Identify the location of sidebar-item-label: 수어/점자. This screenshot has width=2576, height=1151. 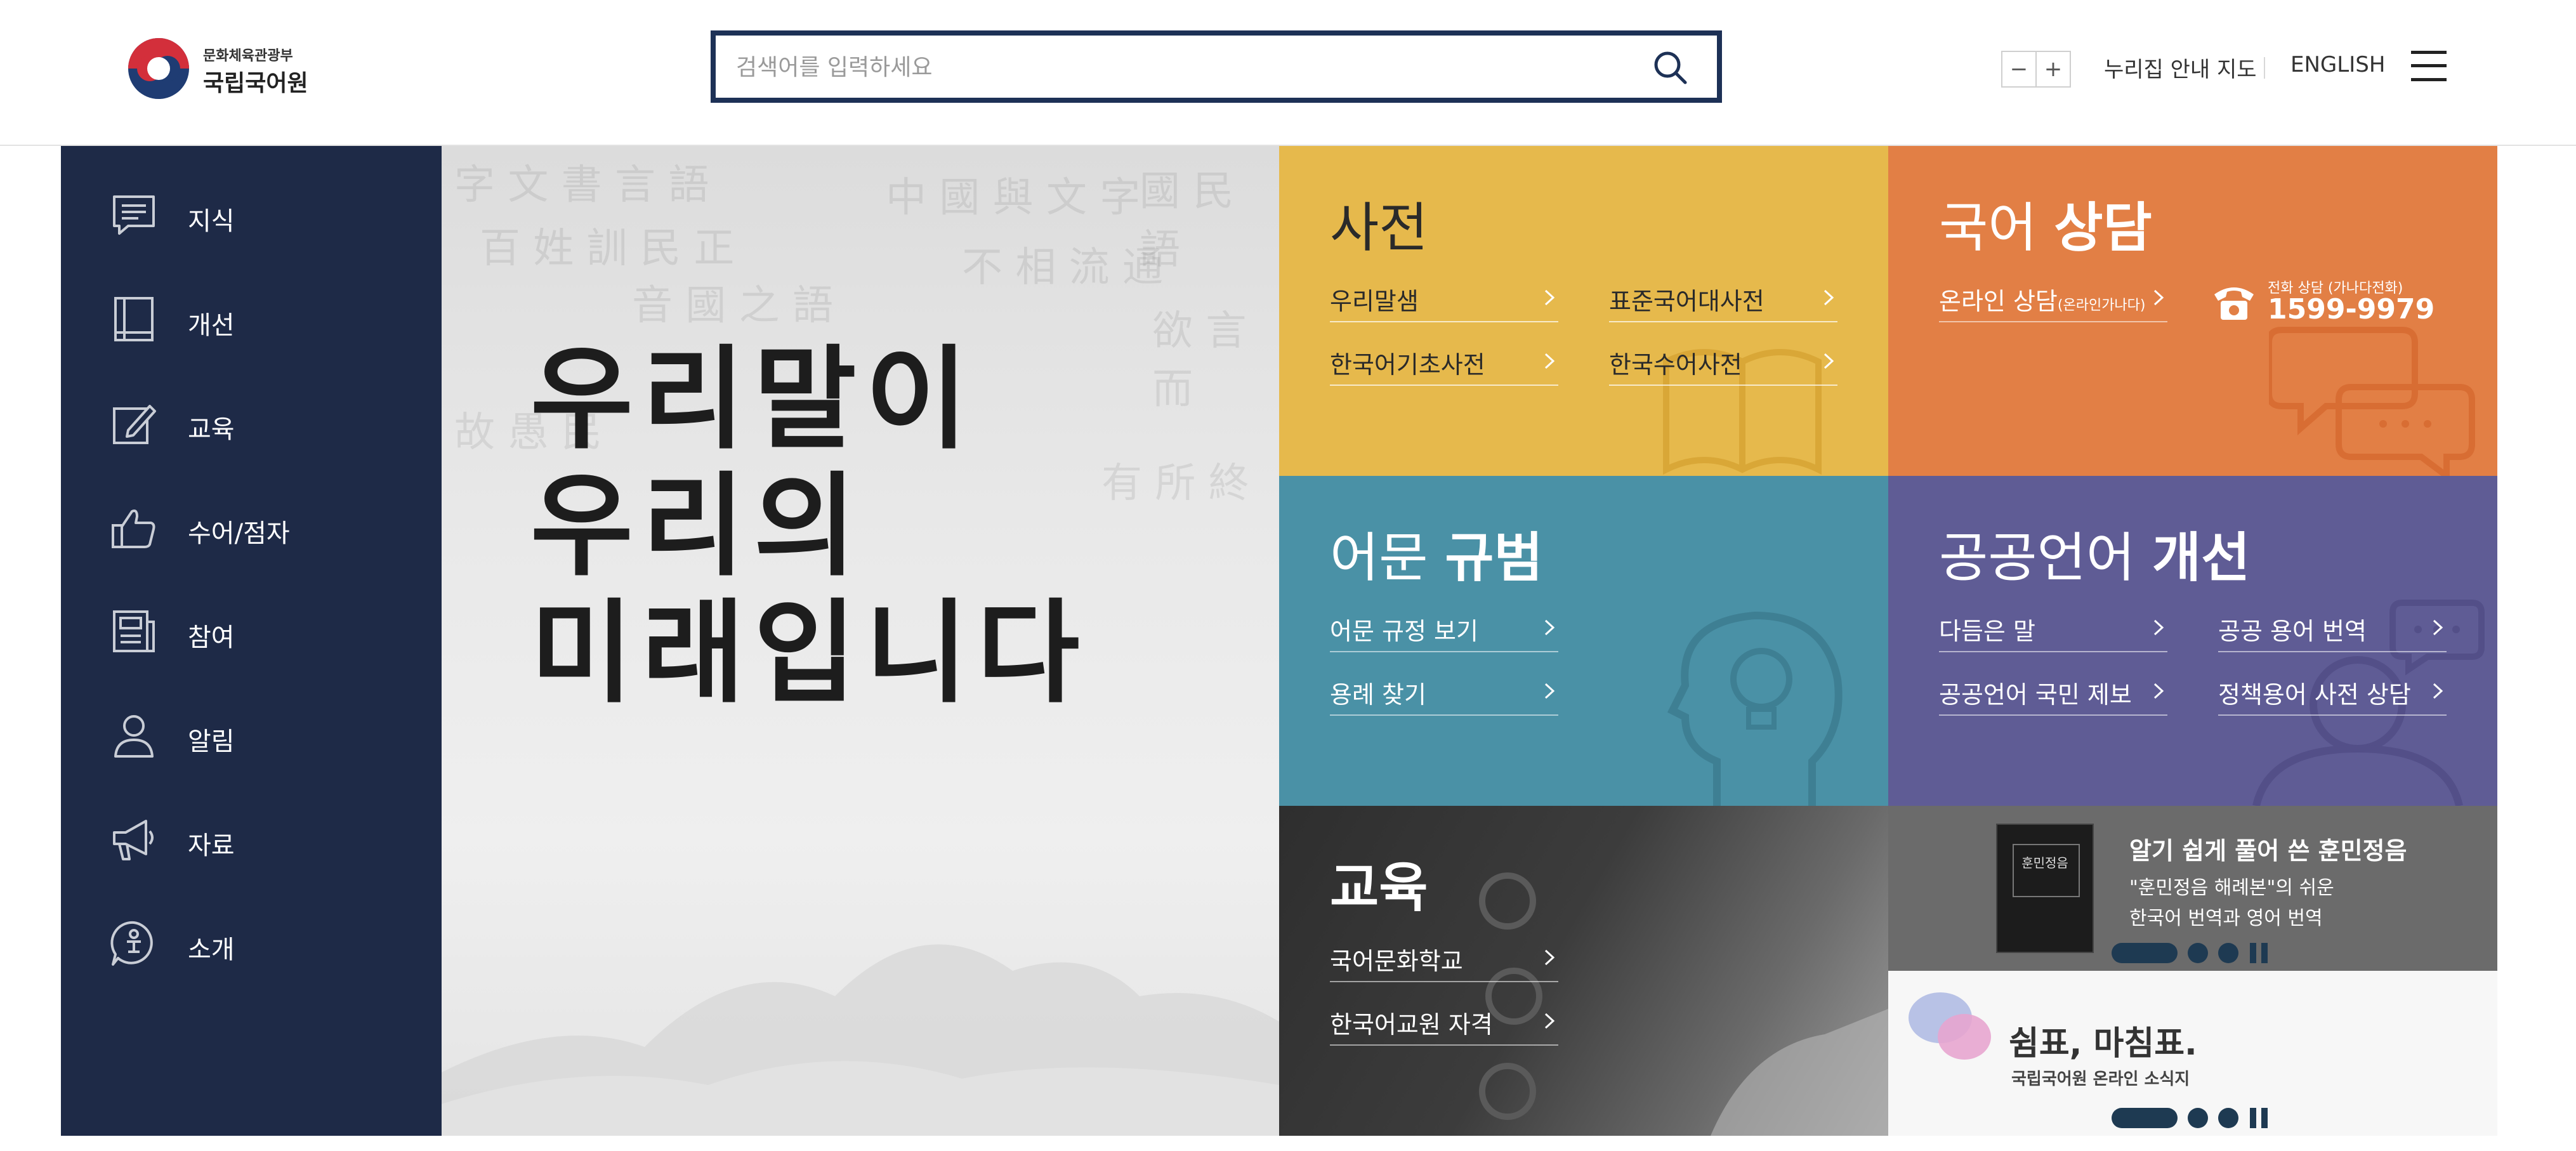
(239, 533).